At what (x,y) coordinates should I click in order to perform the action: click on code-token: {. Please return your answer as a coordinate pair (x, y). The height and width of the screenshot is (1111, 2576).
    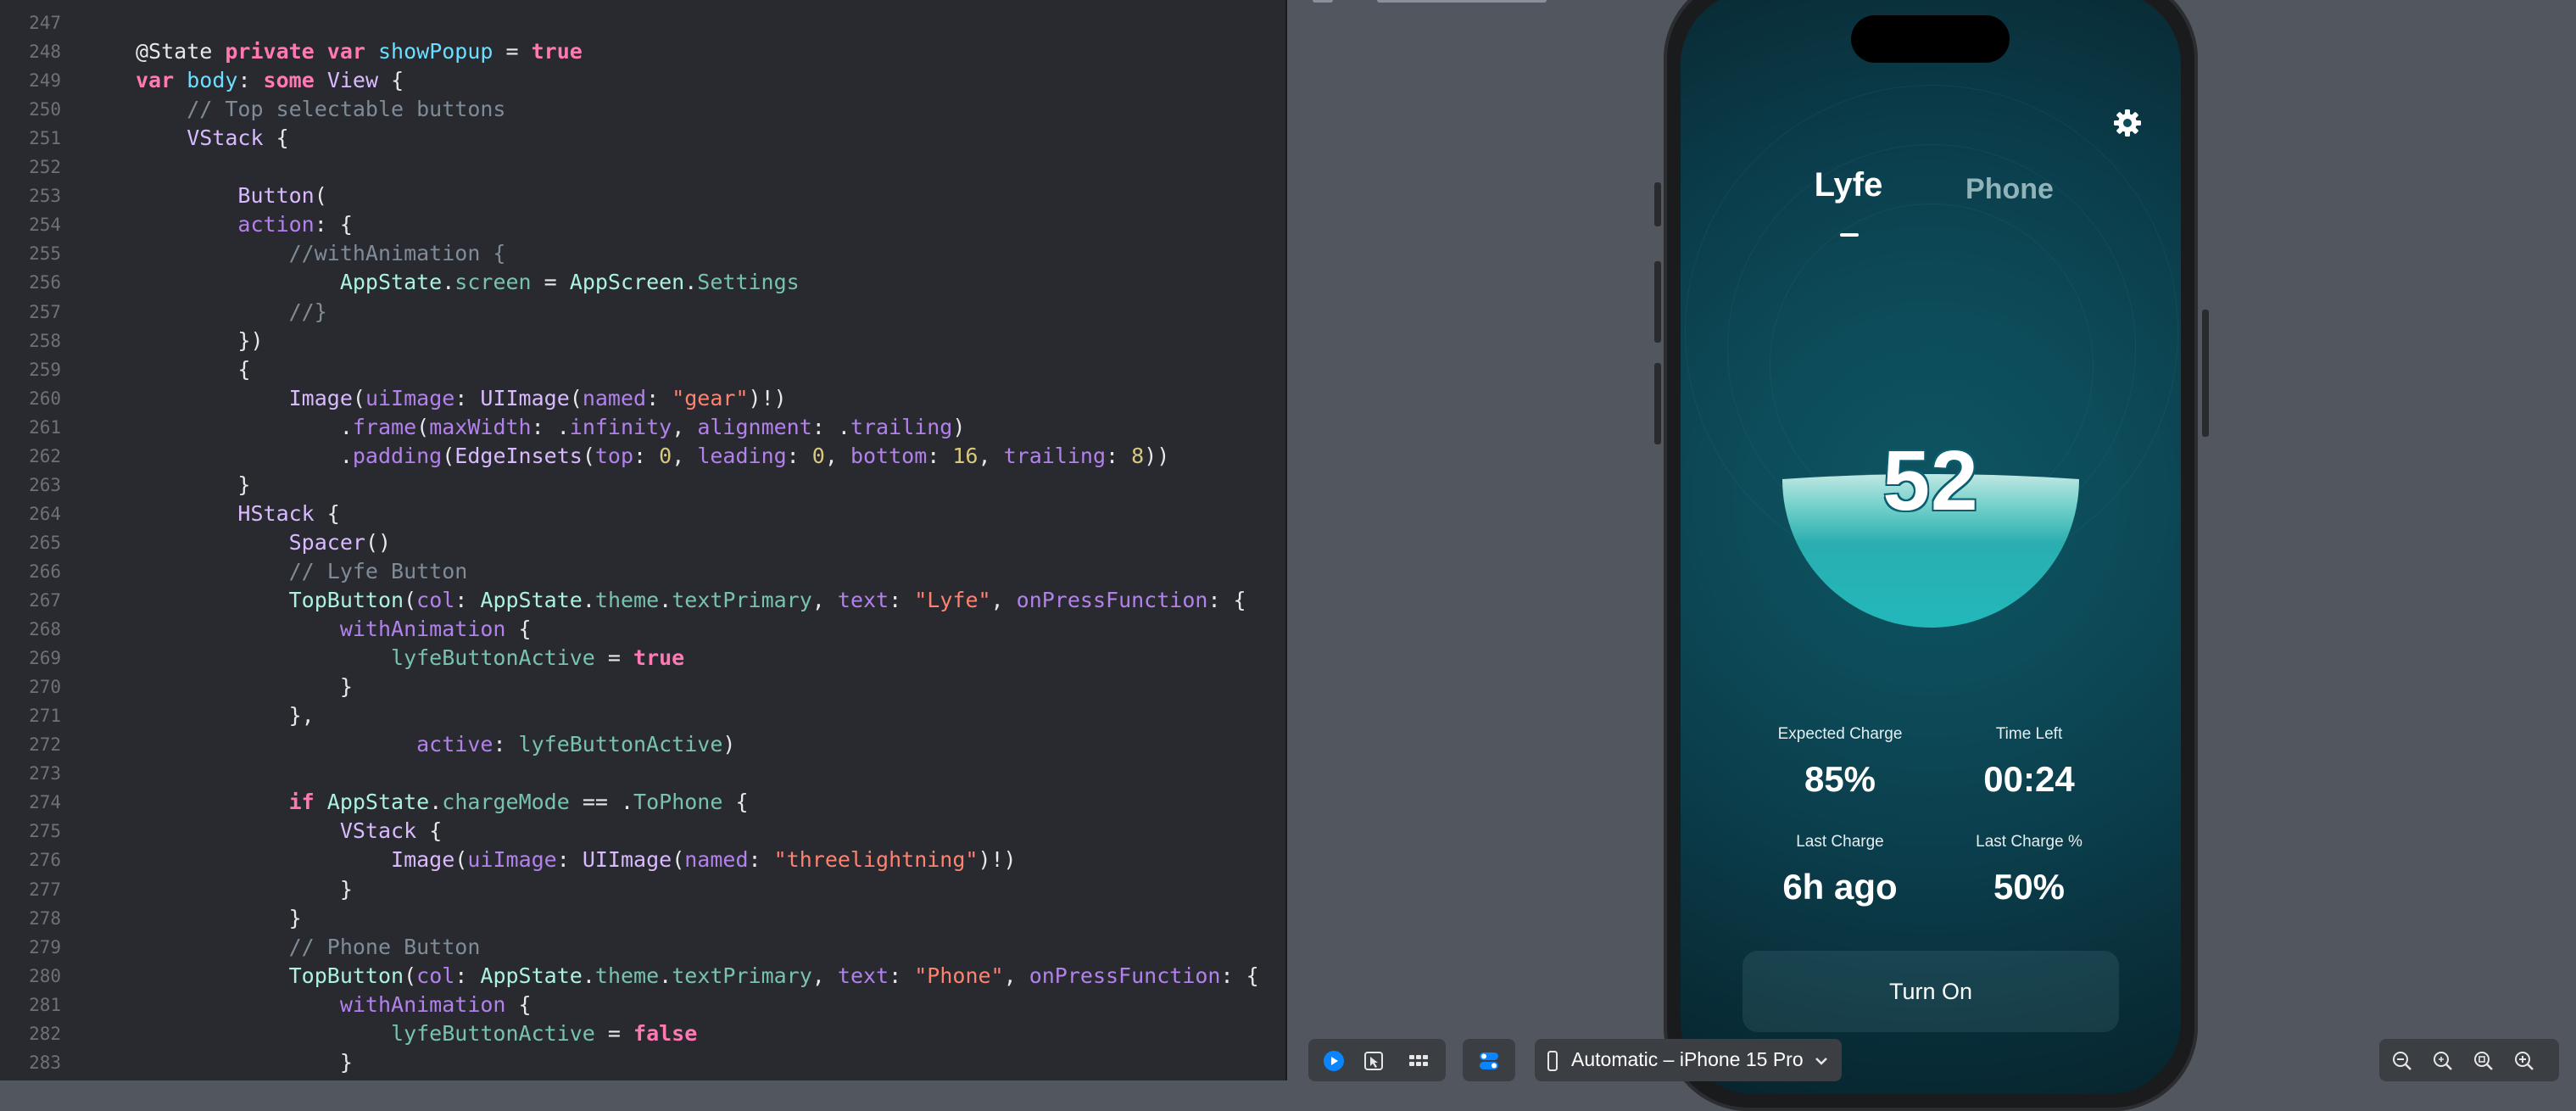
    Looking at the image, I should click on (518, 629).